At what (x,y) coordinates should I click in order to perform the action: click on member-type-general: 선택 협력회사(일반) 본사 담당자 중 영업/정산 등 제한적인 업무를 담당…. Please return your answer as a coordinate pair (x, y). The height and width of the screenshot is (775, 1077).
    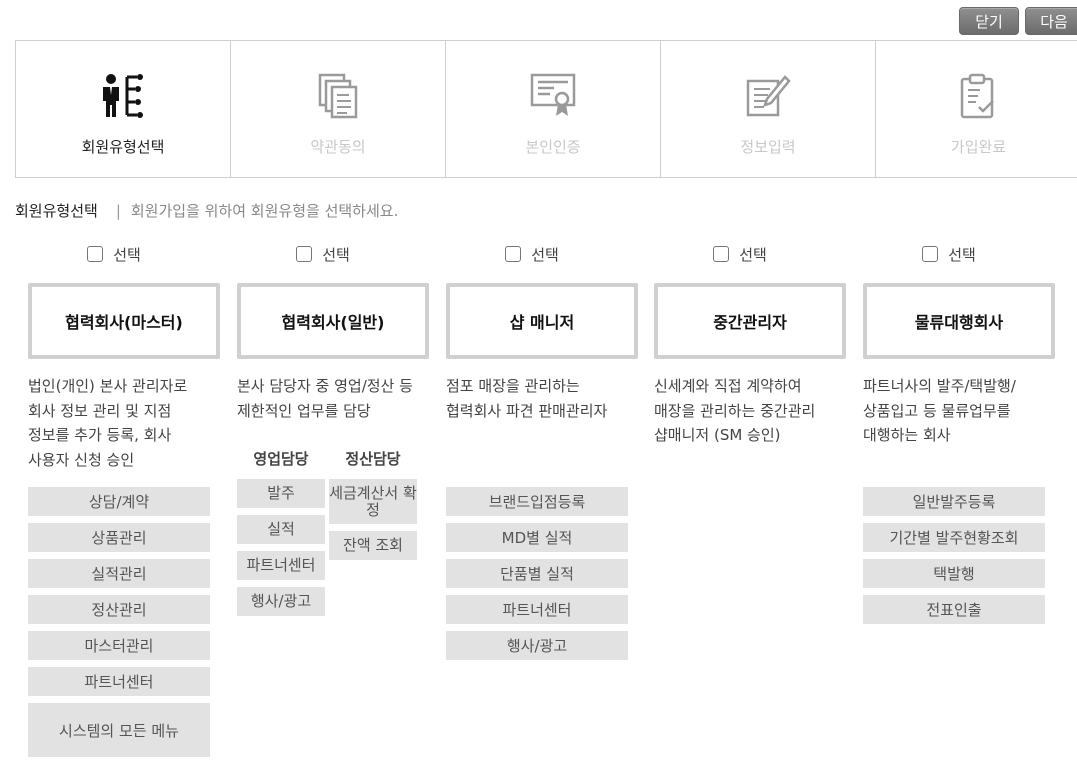
    Looking at the image, I should click on (333, 429).